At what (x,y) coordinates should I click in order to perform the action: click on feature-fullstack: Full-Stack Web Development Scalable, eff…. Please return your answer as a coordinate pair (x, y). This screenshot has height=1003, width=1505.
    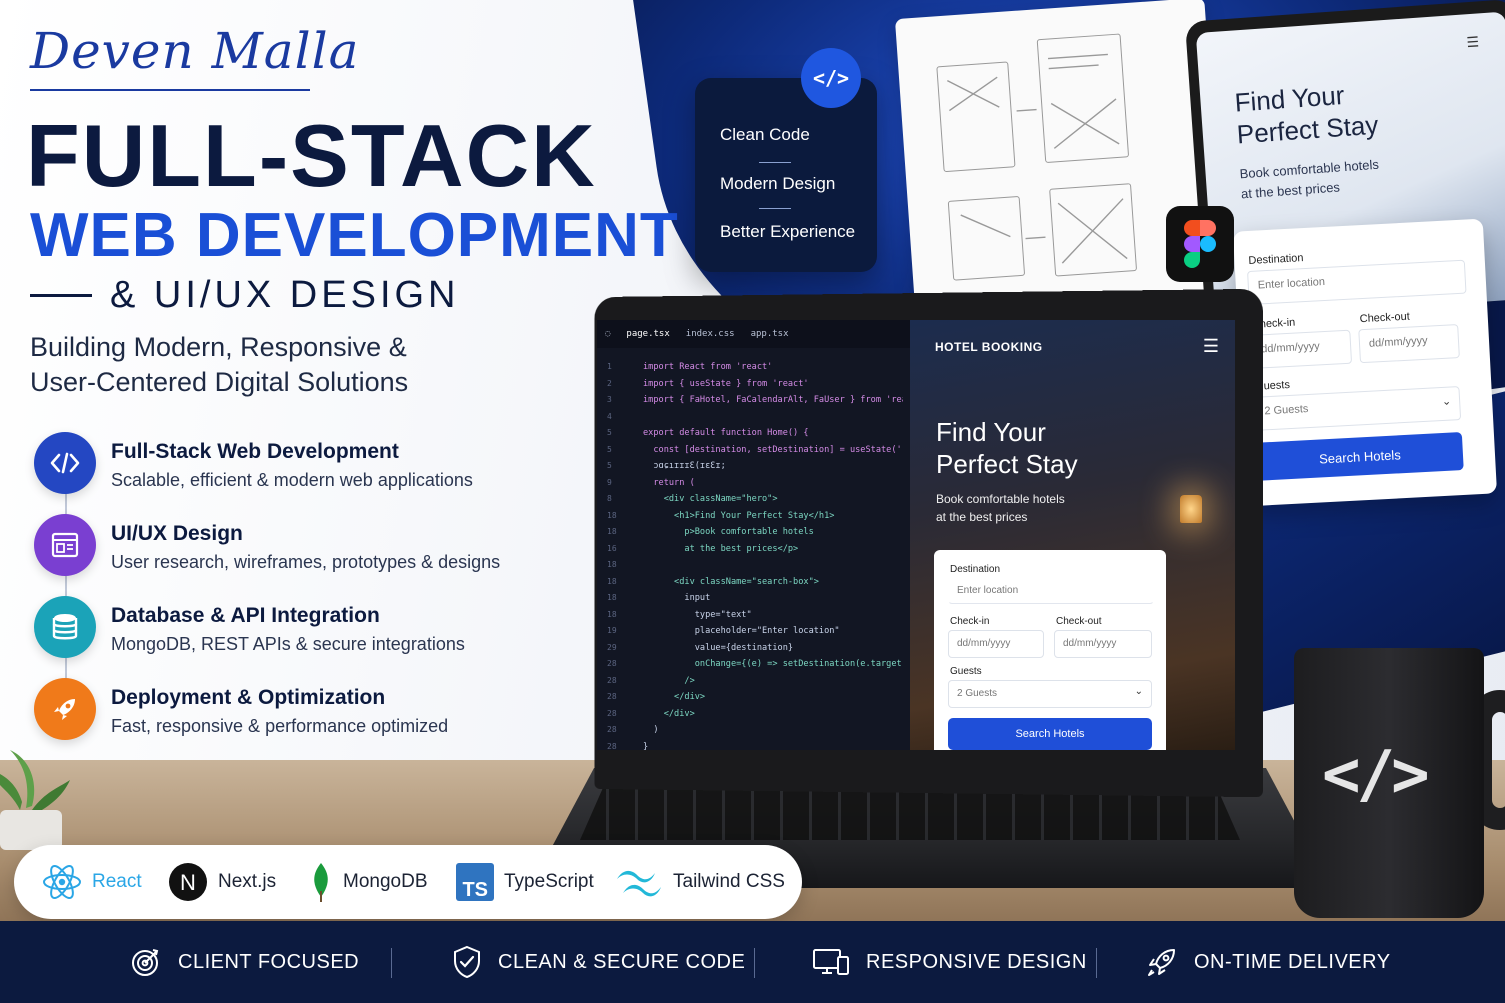
    Looking at the image, I should click on (314, 471).